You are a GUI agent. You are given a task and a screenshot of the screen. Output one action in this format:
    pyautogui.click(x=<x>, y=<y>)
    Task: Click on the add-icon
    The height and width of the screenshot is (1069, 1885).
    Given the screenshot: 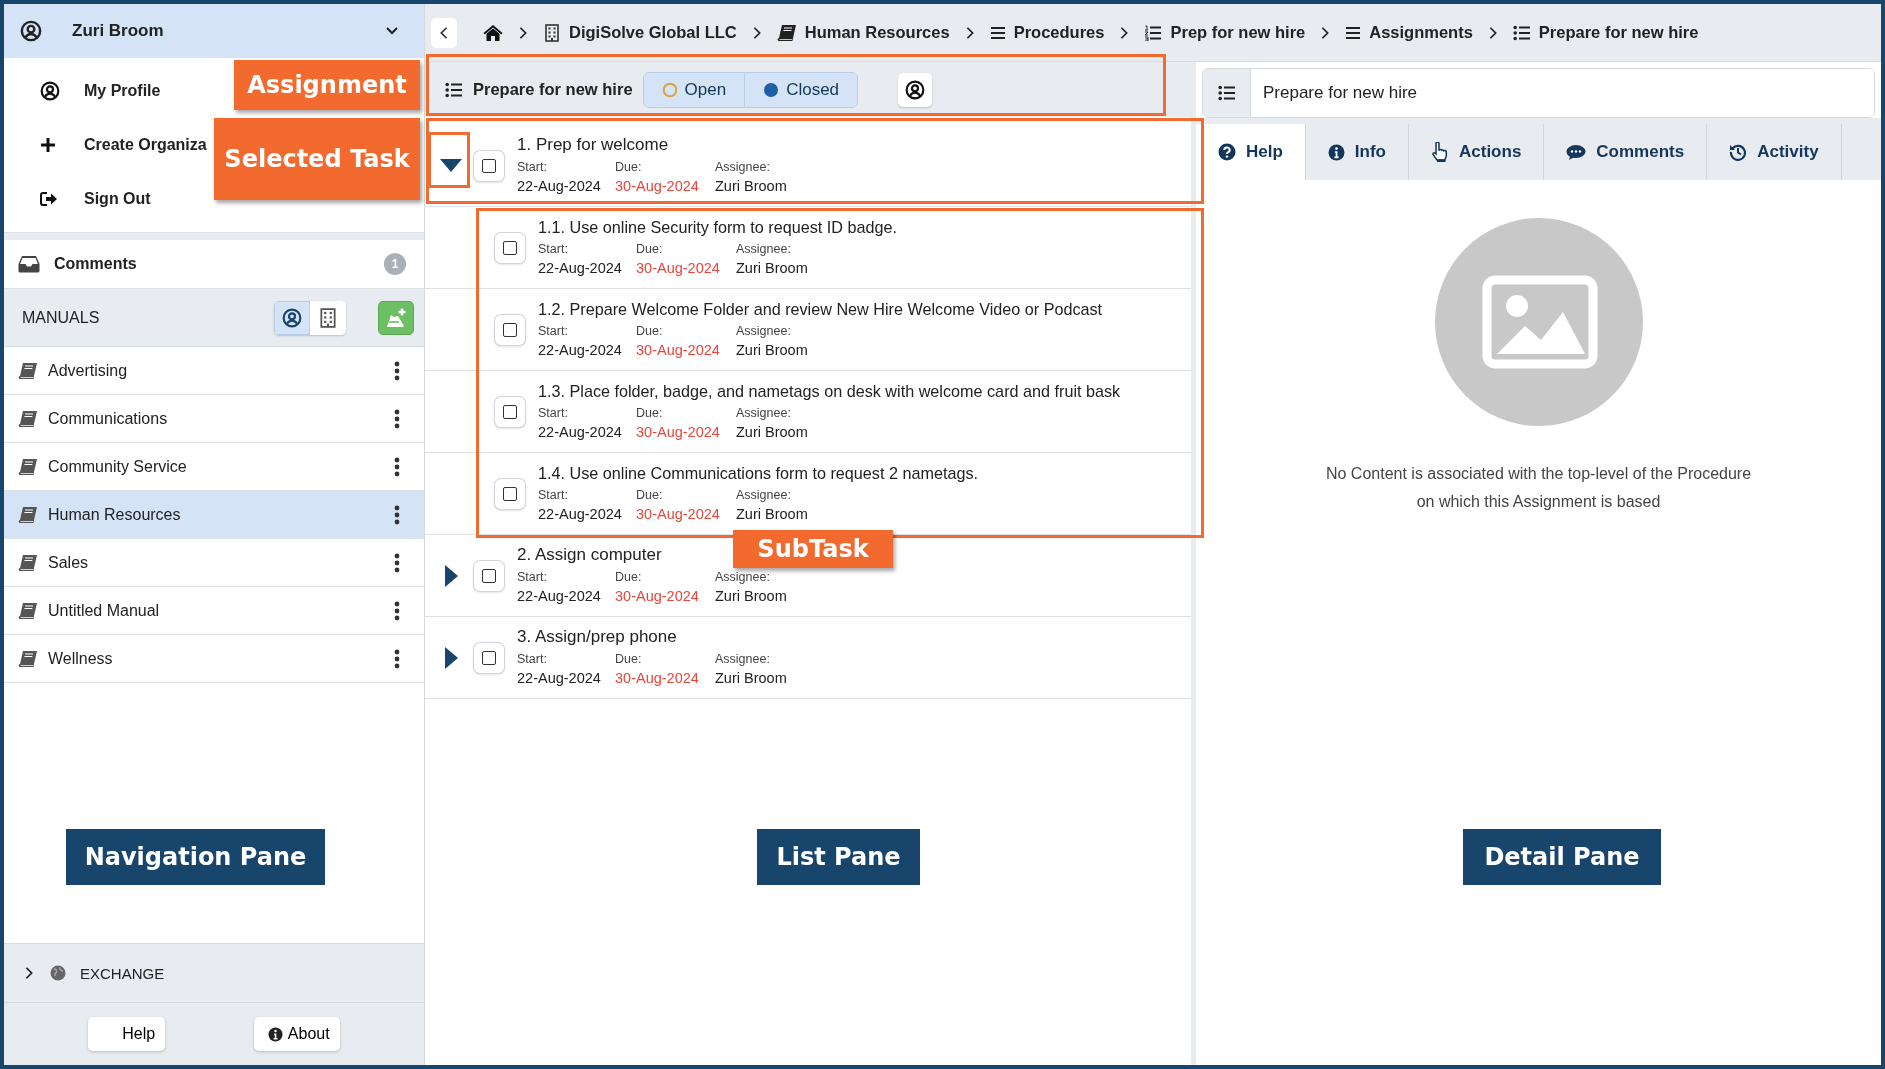 What is the action you would take?
    pyautogui.click(x=396, y=317)
    